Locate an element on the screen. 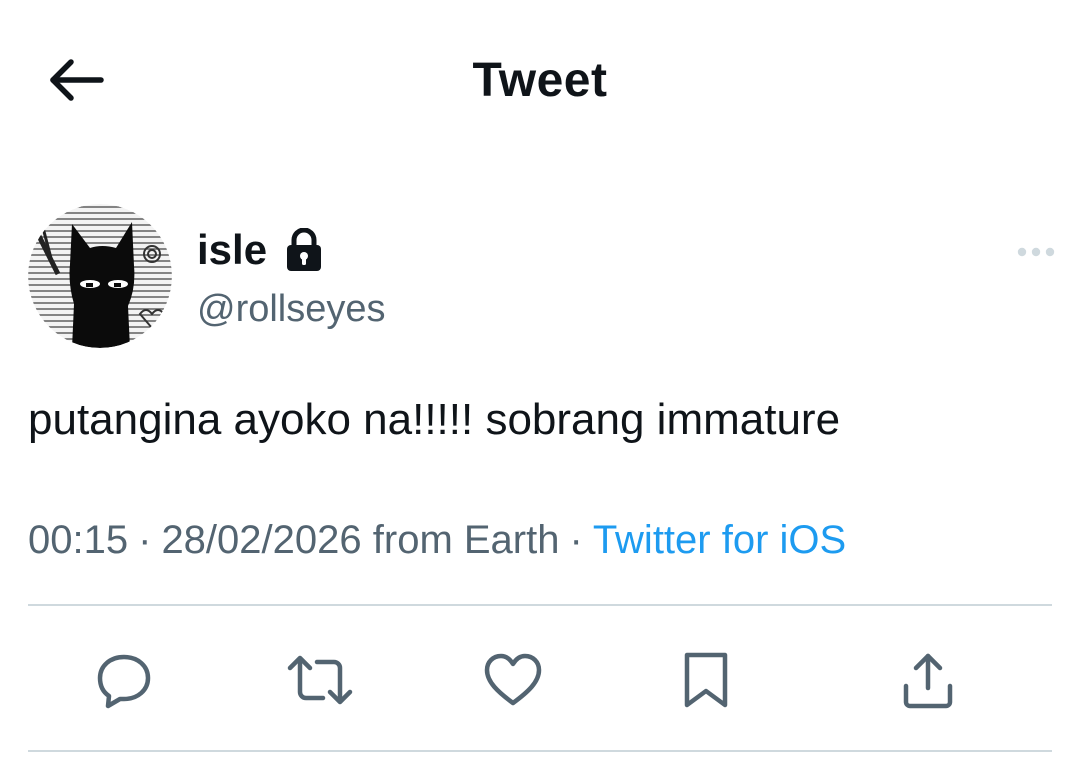 The width and height of the screenshot is (1080, 759). heart-icon is located at coordinates (513, 679).